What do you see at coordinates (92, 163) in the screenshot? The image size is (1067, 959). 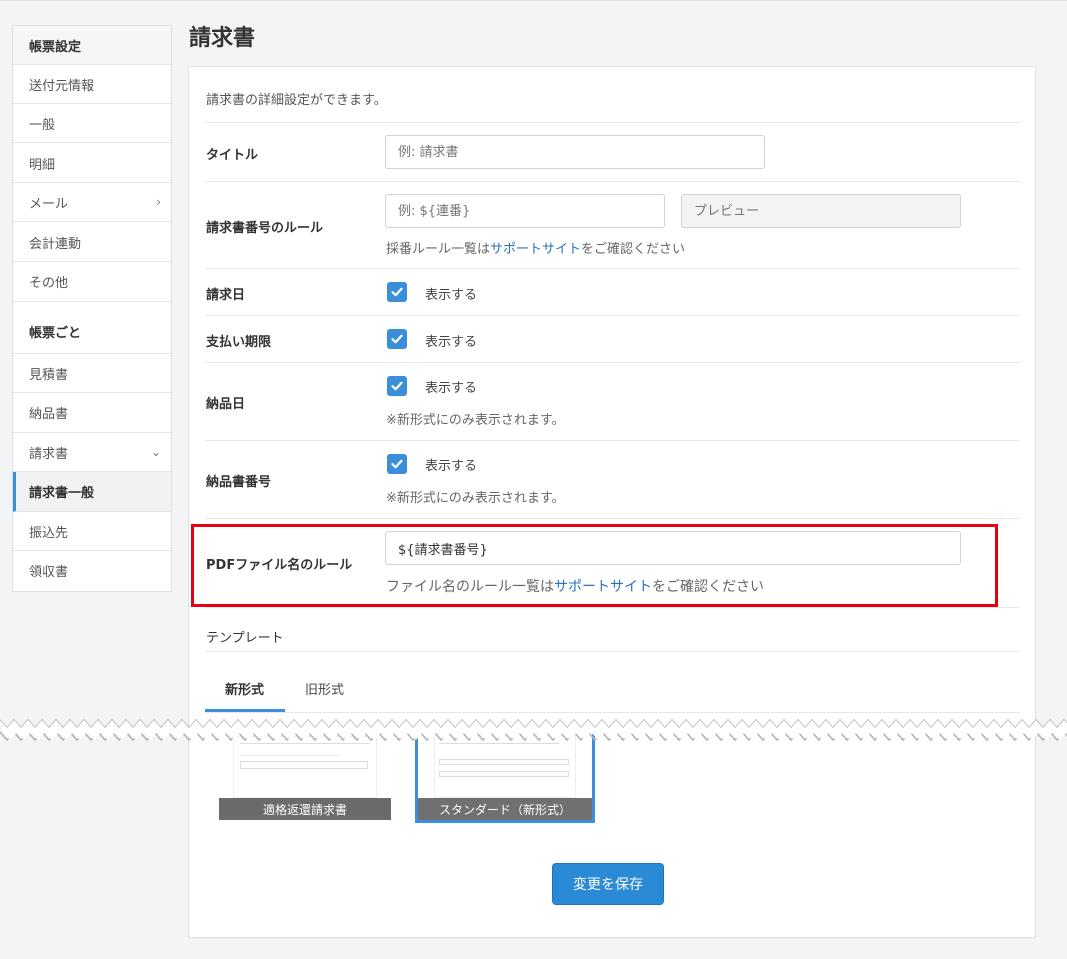 I see `sidebar-item-details: 明細` at bounding box center [92, 163].